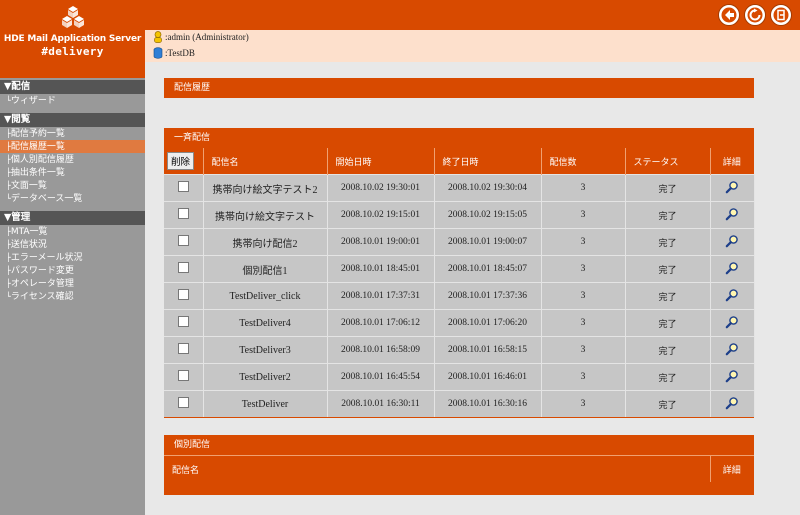  I want to click on sidebar-item-mta-list: ├MTA一覧, so click(72, 231).